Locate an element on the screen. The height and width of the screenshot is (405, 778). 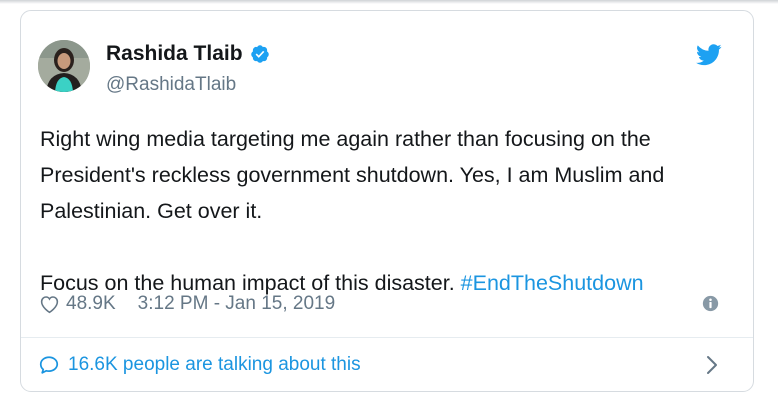
info-icon is located at coordinates (710, 303).